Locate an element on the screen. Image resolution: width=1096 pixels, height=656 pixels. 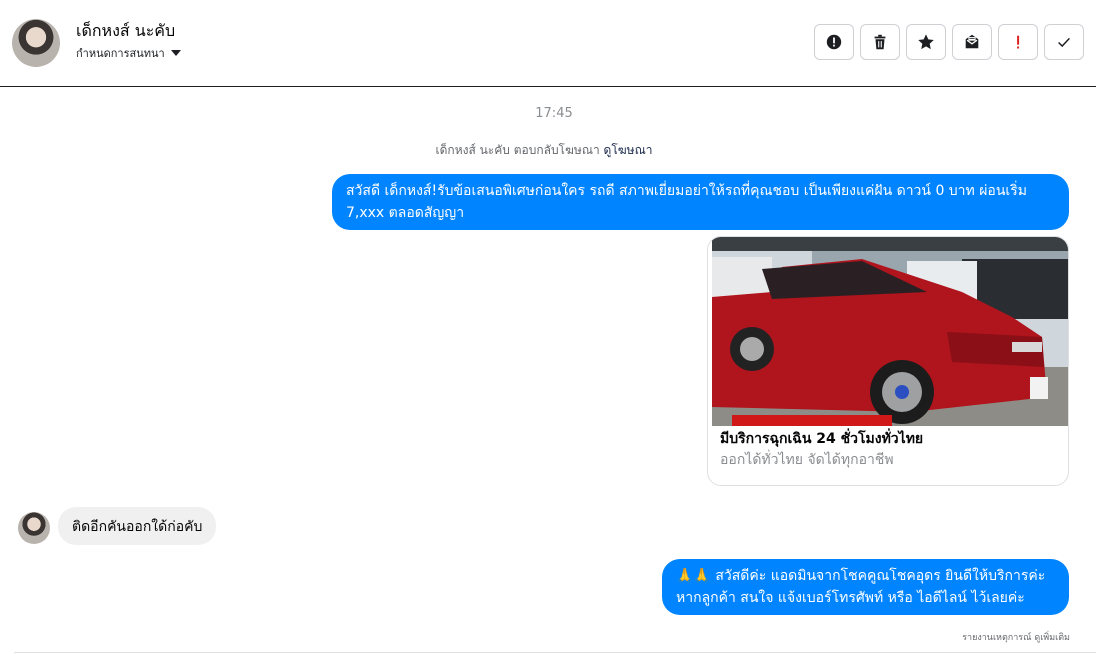
schedule-dropdown: กำหนดการสนทนา is located at coordinates (128, 53).